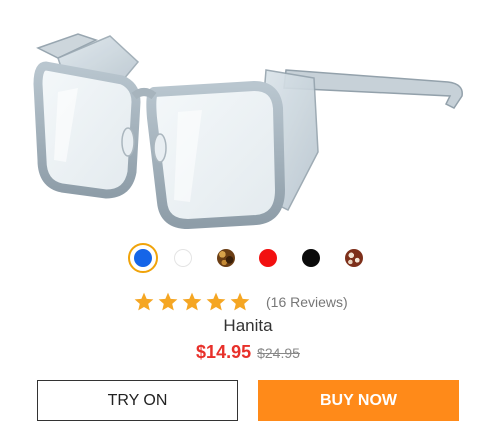 This screenshot has height=442, width=496. I want to click on buy-now-button: BUY NOW, so click(358, 400).